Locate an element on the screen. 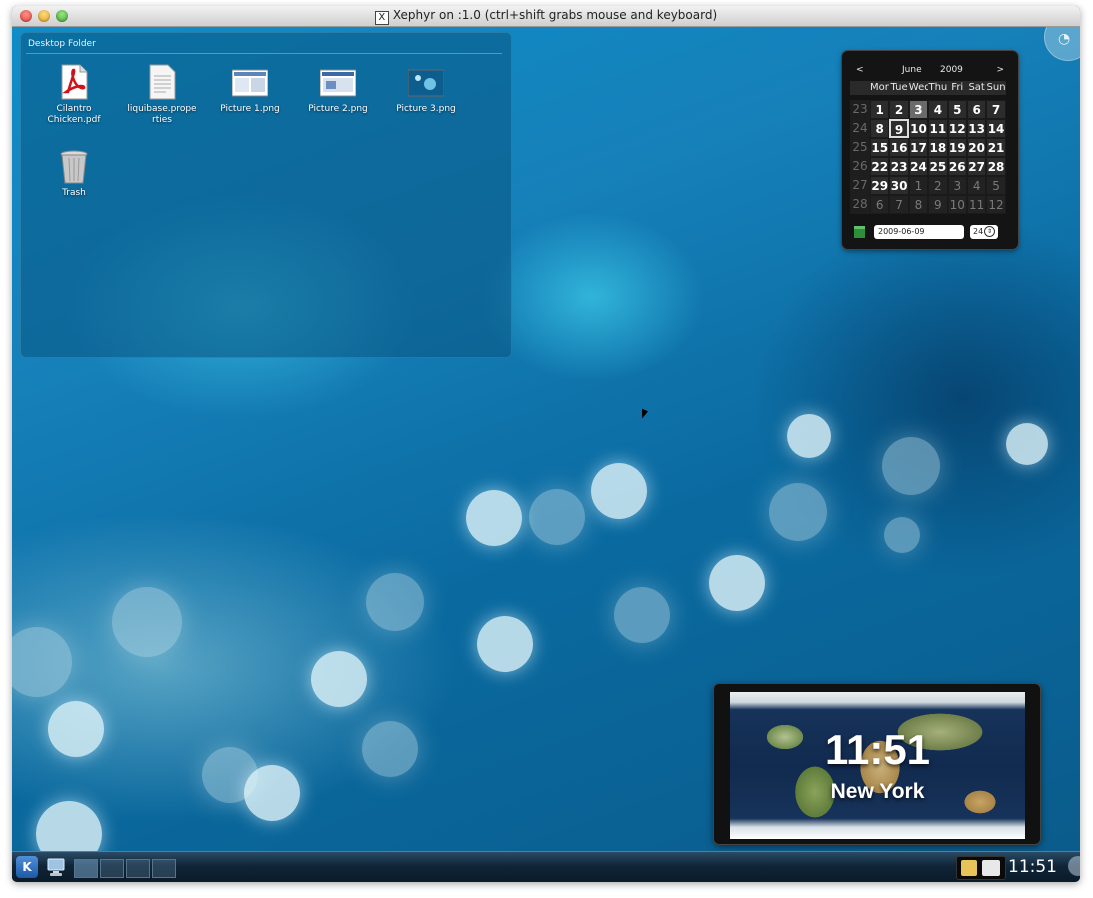  calendar-icon is located at coordinates (859, 232).